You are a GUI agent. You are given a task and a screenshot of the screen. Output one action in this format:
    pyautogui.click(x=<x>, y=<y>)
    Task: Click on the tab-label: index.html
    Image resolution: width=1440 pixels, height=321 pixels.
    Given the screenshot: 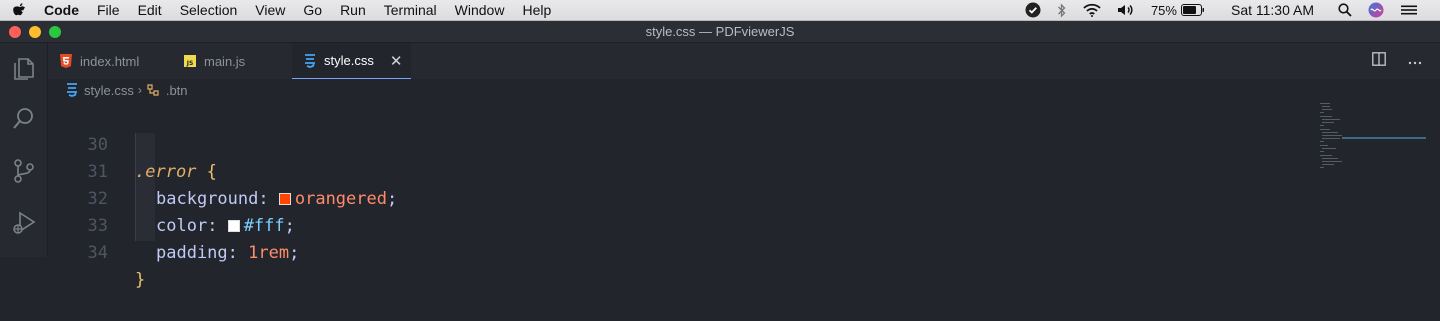 What is the action you would take?
    pyautogui.click(x=110, y=61)
    